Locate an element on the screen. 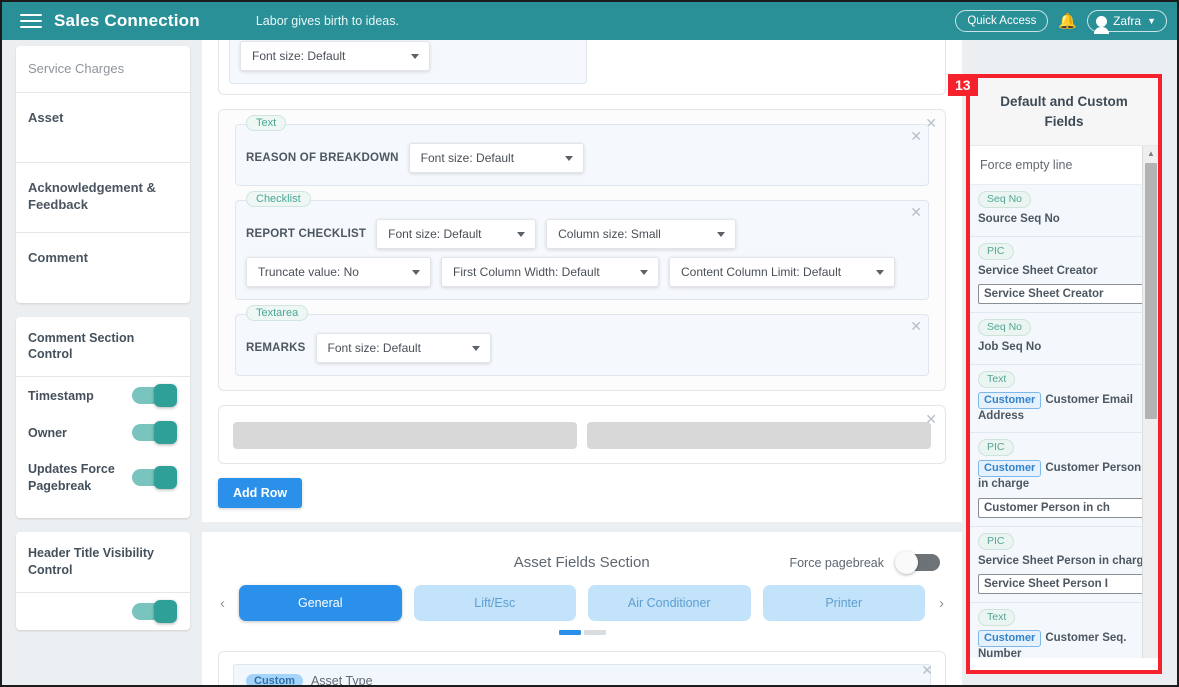 The width and height of the screenshot is (1179, 687). select-reason-font-size: Font size: Default is located at coordinates (496, 158).